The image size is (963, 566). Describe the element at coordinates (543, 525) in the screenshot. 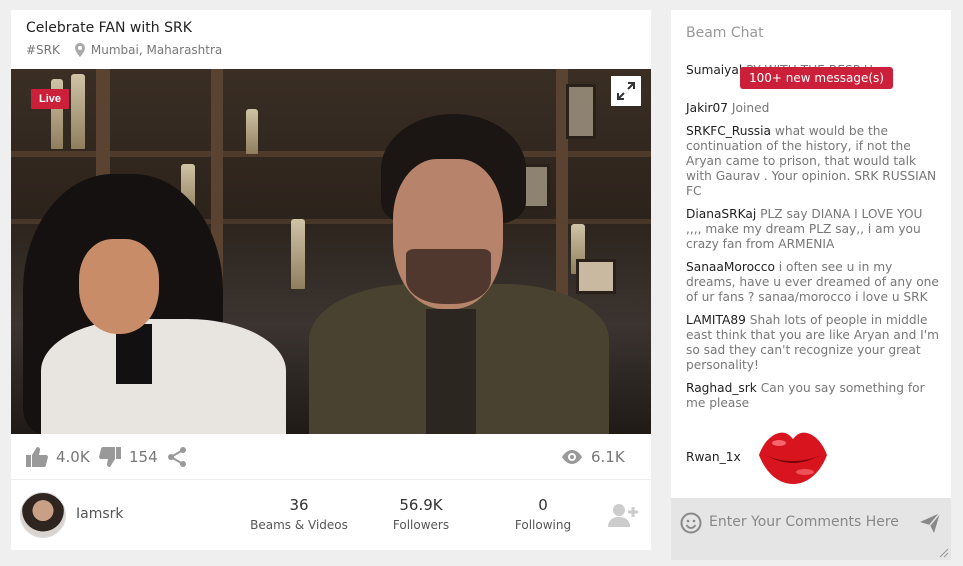

I see `stat-label: Following` at that location.